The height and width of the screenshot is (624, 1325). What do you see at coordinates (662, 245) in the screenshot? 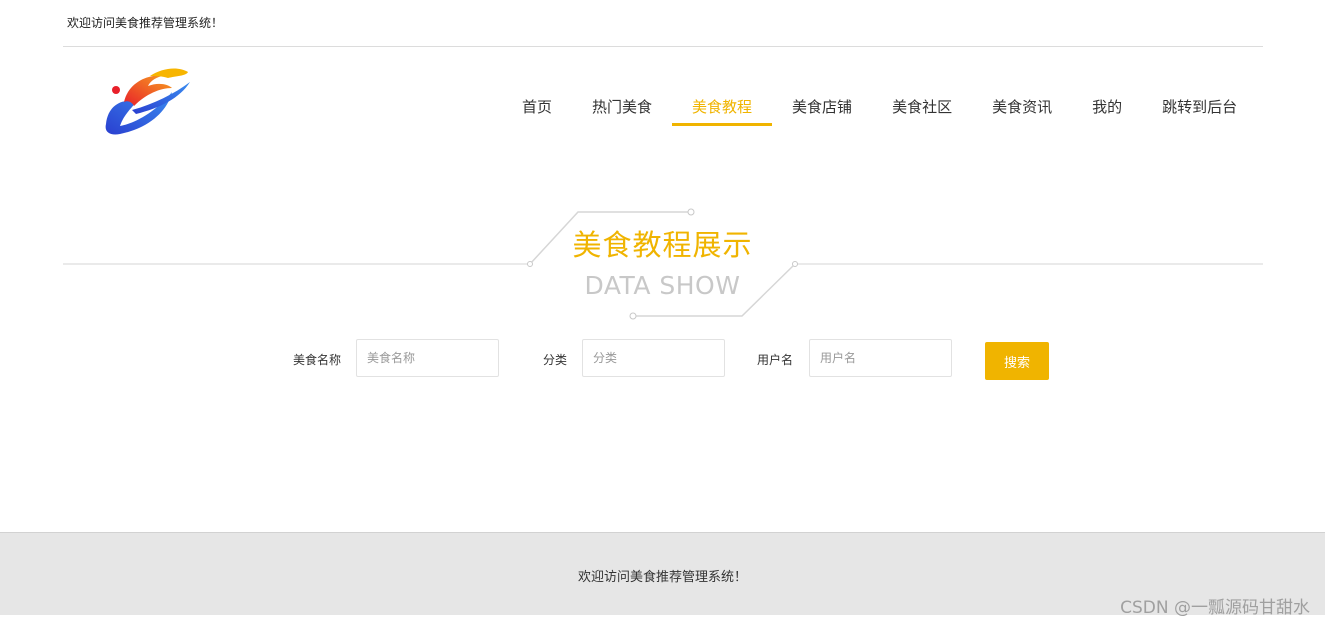
I see `section-title: 美食教程展示` at bounding box center [662, 245].